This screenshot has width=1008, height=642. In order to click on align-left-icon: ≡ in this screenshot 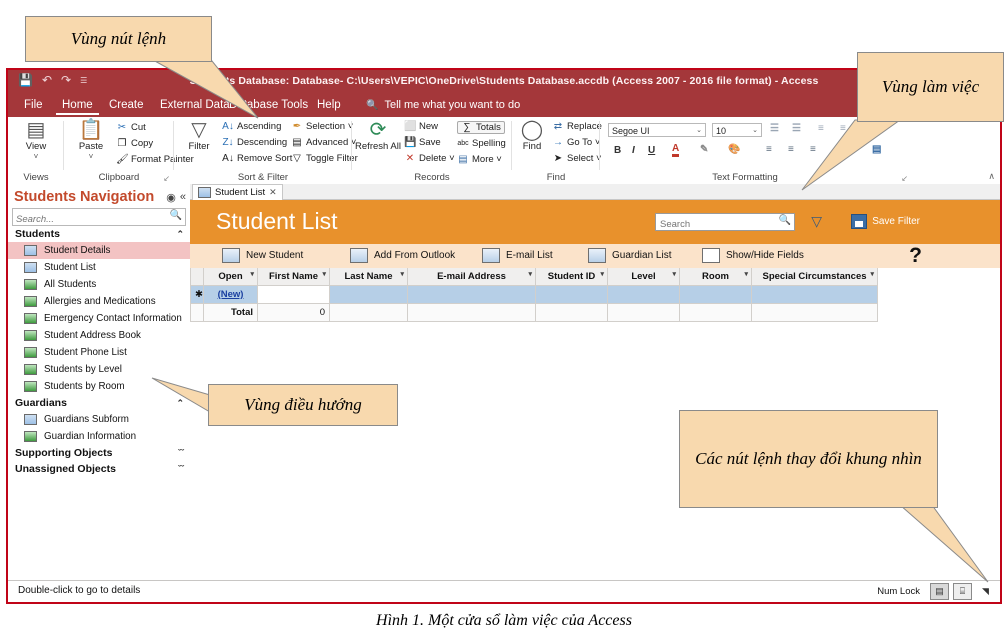, I will do `click(769, 149)`.